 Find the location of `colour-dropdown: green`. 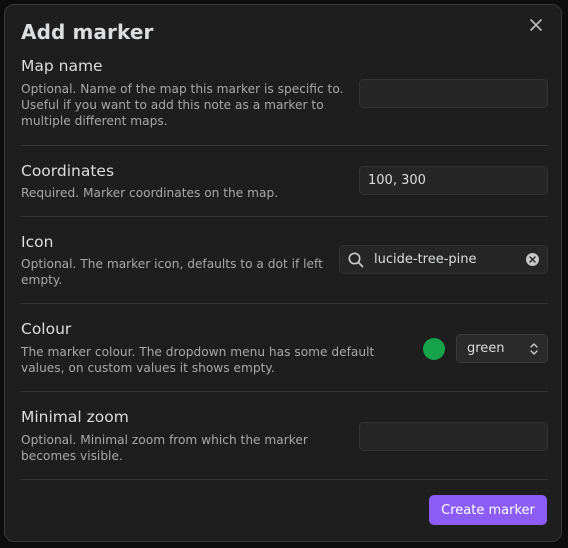

colour-dropdown: green is located at coordinates (502, 348).